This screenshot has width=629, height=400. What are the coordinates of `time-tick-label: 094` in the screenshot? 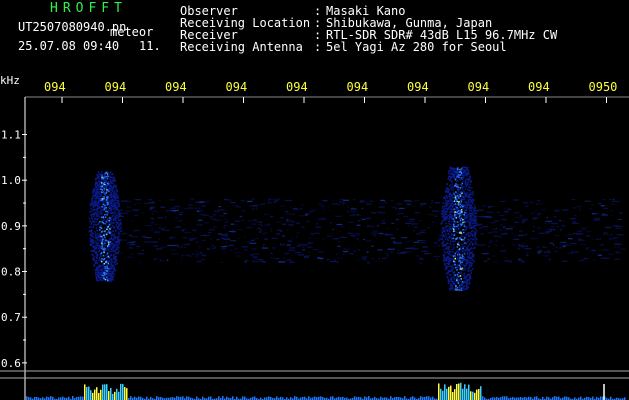 It's located at (176, 87).